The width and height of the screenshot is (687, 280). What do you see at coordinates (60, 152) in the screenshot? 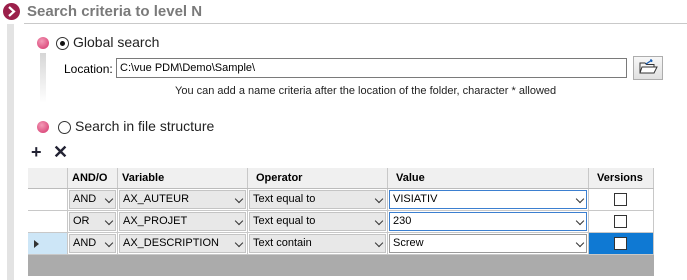
I see `remove-row-button: ✕` at bounding box center [60, 152].